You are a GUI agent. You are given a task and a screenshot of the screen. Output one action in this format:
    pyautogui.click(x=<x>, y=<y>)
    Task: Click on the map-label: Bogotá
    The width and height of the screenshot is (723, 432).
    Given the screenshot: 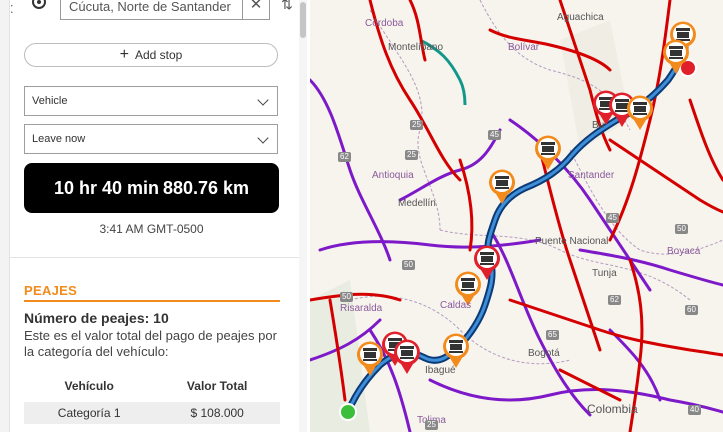 What is the action you would take?
    pyautogui.click(x=544, y=353)
    